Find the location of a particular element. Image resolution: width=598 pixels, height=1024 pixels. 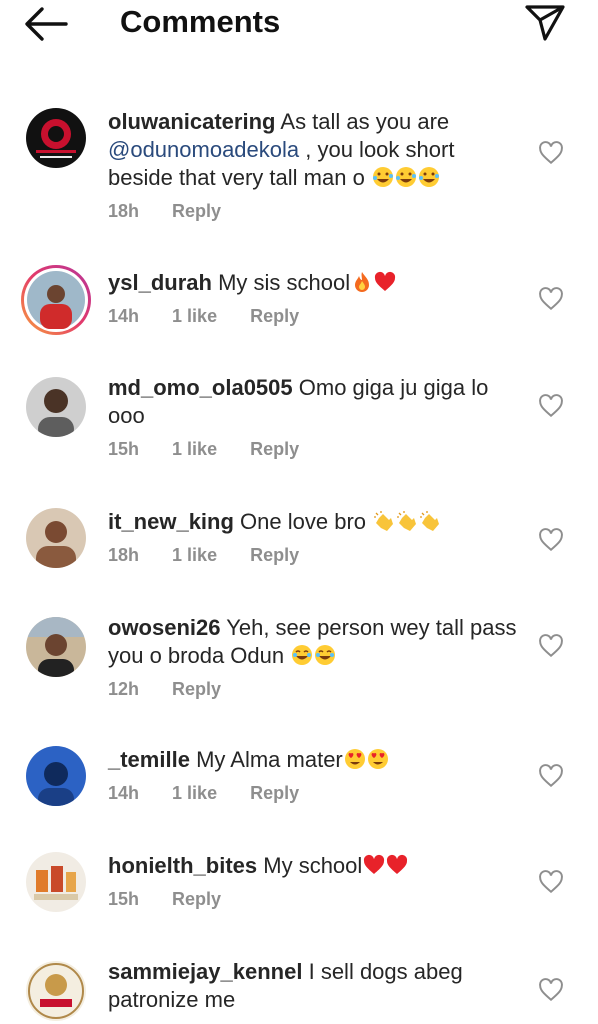

username: md_omo_ola0505 is located at coordinates (200, 387).